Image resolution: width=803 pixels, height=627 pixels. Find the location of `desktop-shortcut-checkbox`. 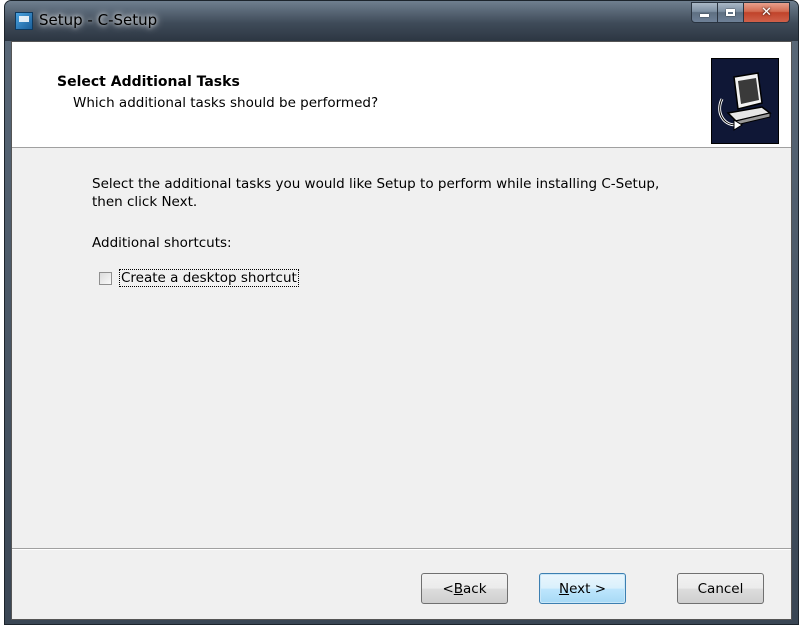

desktop-shortcut-checkbox is located at coordinates (105, 278).